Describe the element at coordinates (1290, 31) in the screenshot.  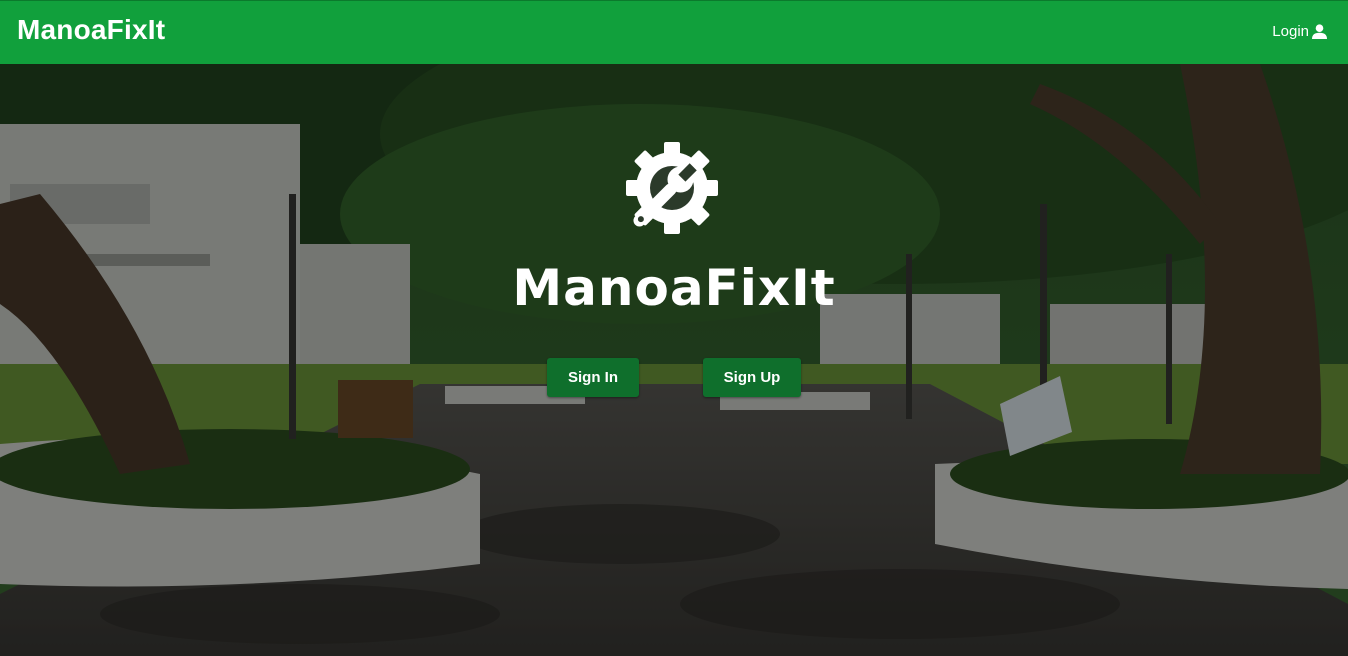
I see `login-label: Login` at that location.